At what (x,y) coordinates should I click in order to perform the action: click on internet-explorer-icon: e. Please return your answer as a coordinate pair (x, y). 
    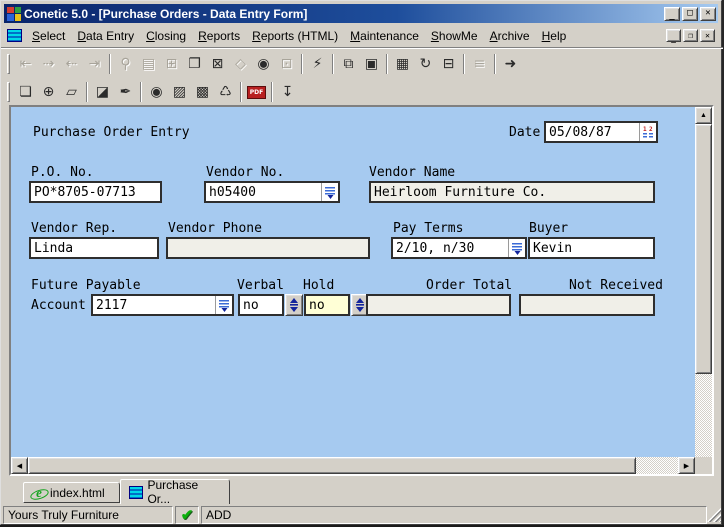
    Looking at the image, I should click on (39, 492).